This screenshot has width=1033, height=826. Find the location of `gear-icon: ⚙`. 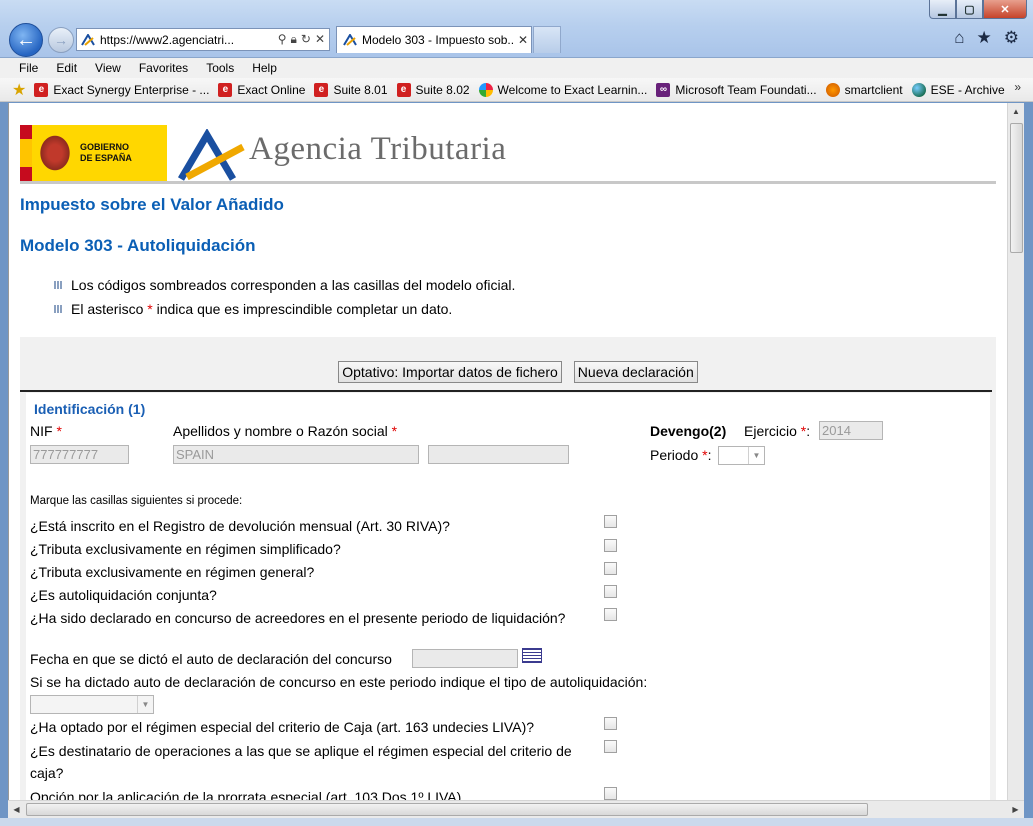

gear-icon: ⚙ is located at coordinates (1011, 38).